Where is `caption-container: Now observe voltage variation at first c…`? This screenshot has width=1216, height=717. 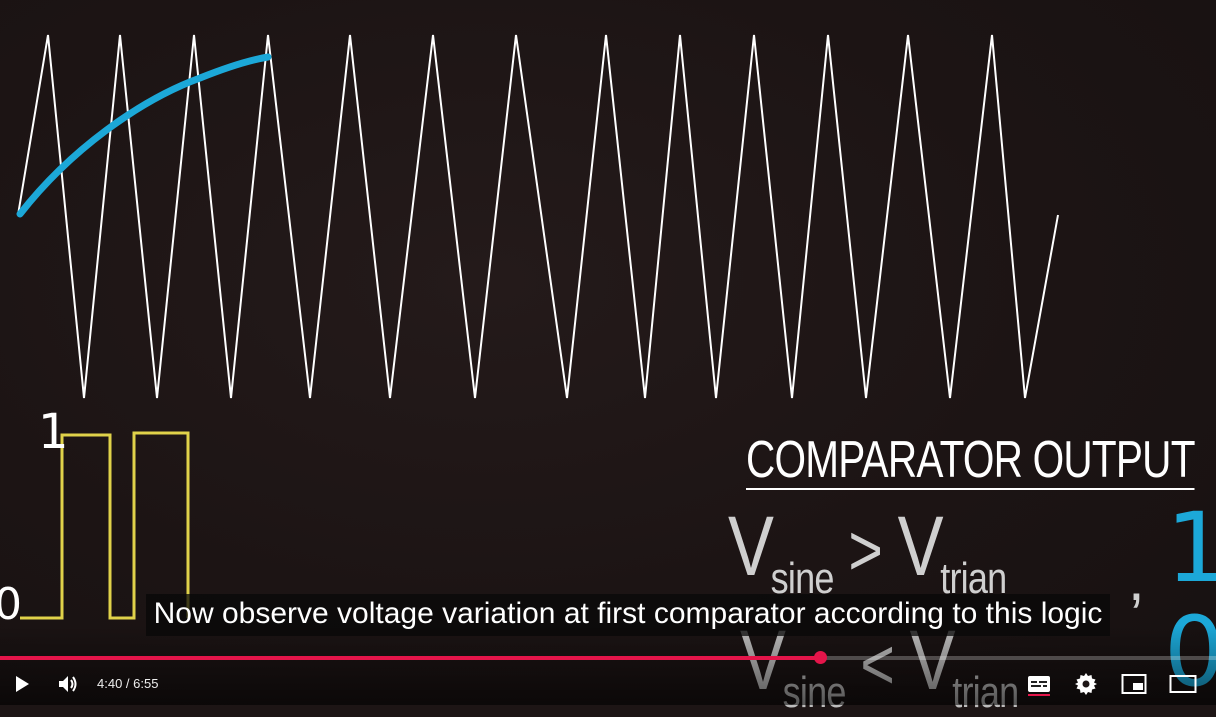
caption-container: Now observe voltage variation at first c… is located at coordinates (608, 615).